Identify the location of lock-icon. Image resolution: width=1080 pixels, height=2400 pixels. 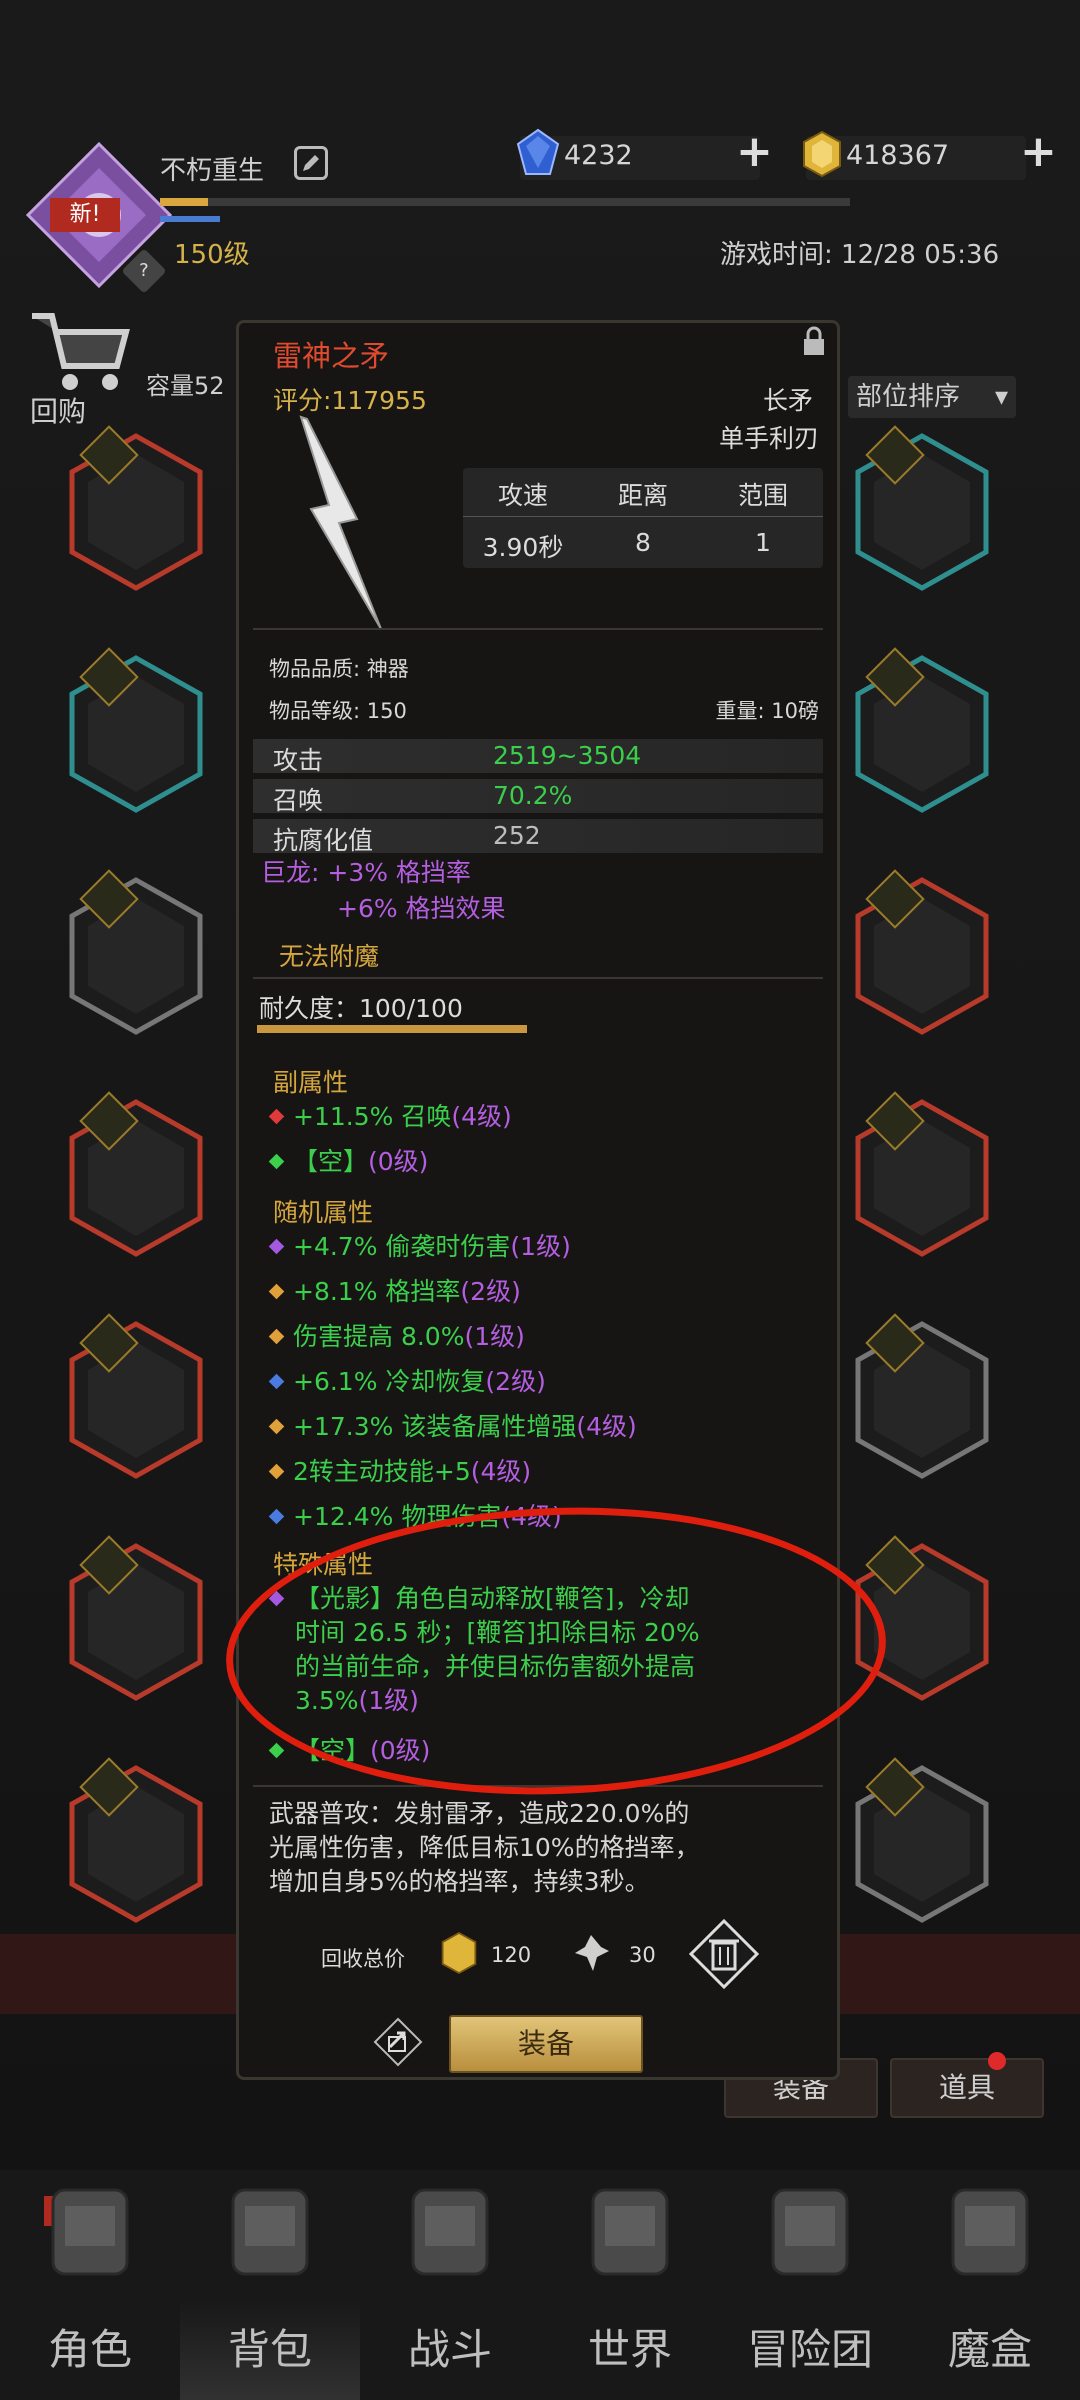
(814, 343).